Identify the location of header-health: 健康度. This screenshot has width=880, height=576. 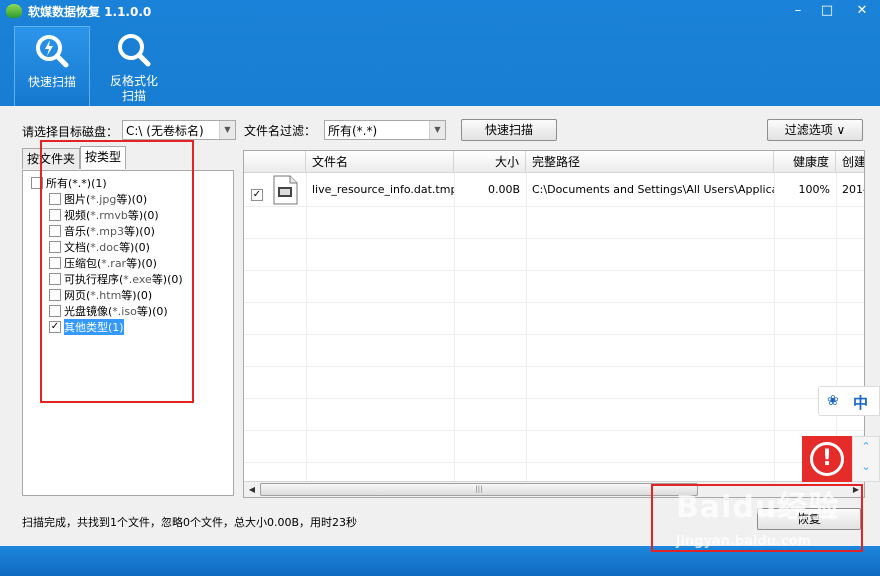
(805, 162).